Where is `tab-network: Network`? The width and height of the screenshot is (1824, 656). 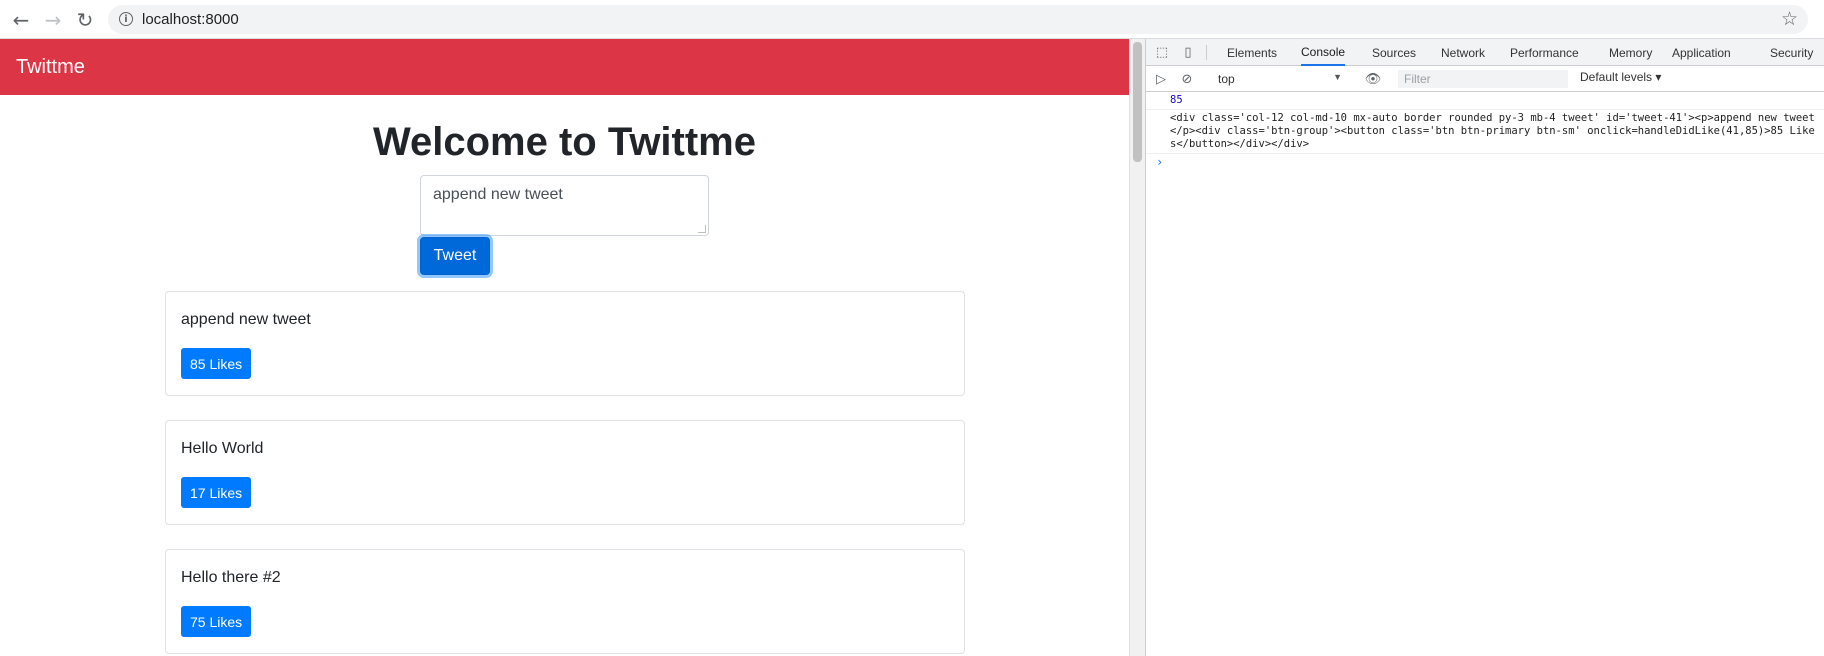
tab-network: Network is located at coordinates (1463, 52).